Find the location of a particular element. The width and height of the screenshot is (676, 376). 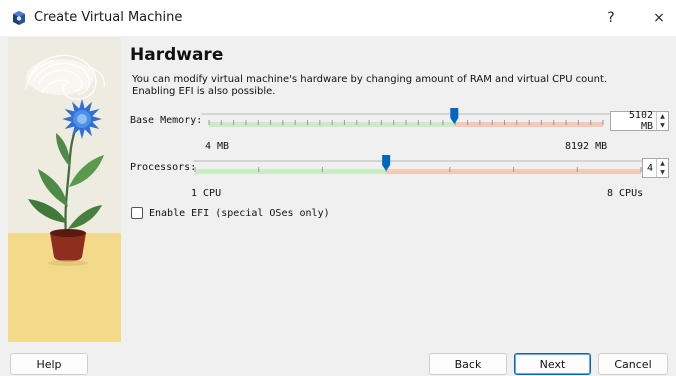

wizard-illustration is located at coordinates (64, 189).